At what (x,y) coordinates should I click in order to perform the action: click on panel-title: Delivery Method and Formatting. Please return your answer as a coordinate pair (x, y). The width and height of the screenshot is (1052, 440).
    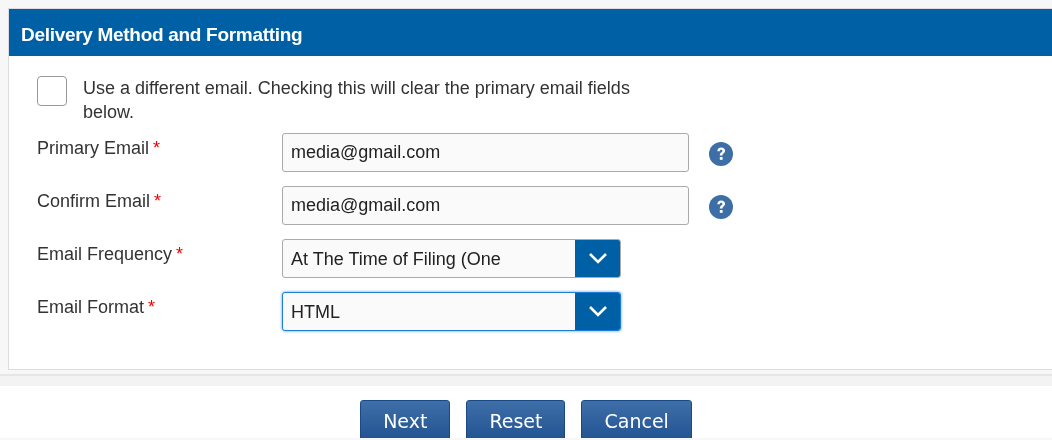
    Looking at the image, I should click on (530, 32).